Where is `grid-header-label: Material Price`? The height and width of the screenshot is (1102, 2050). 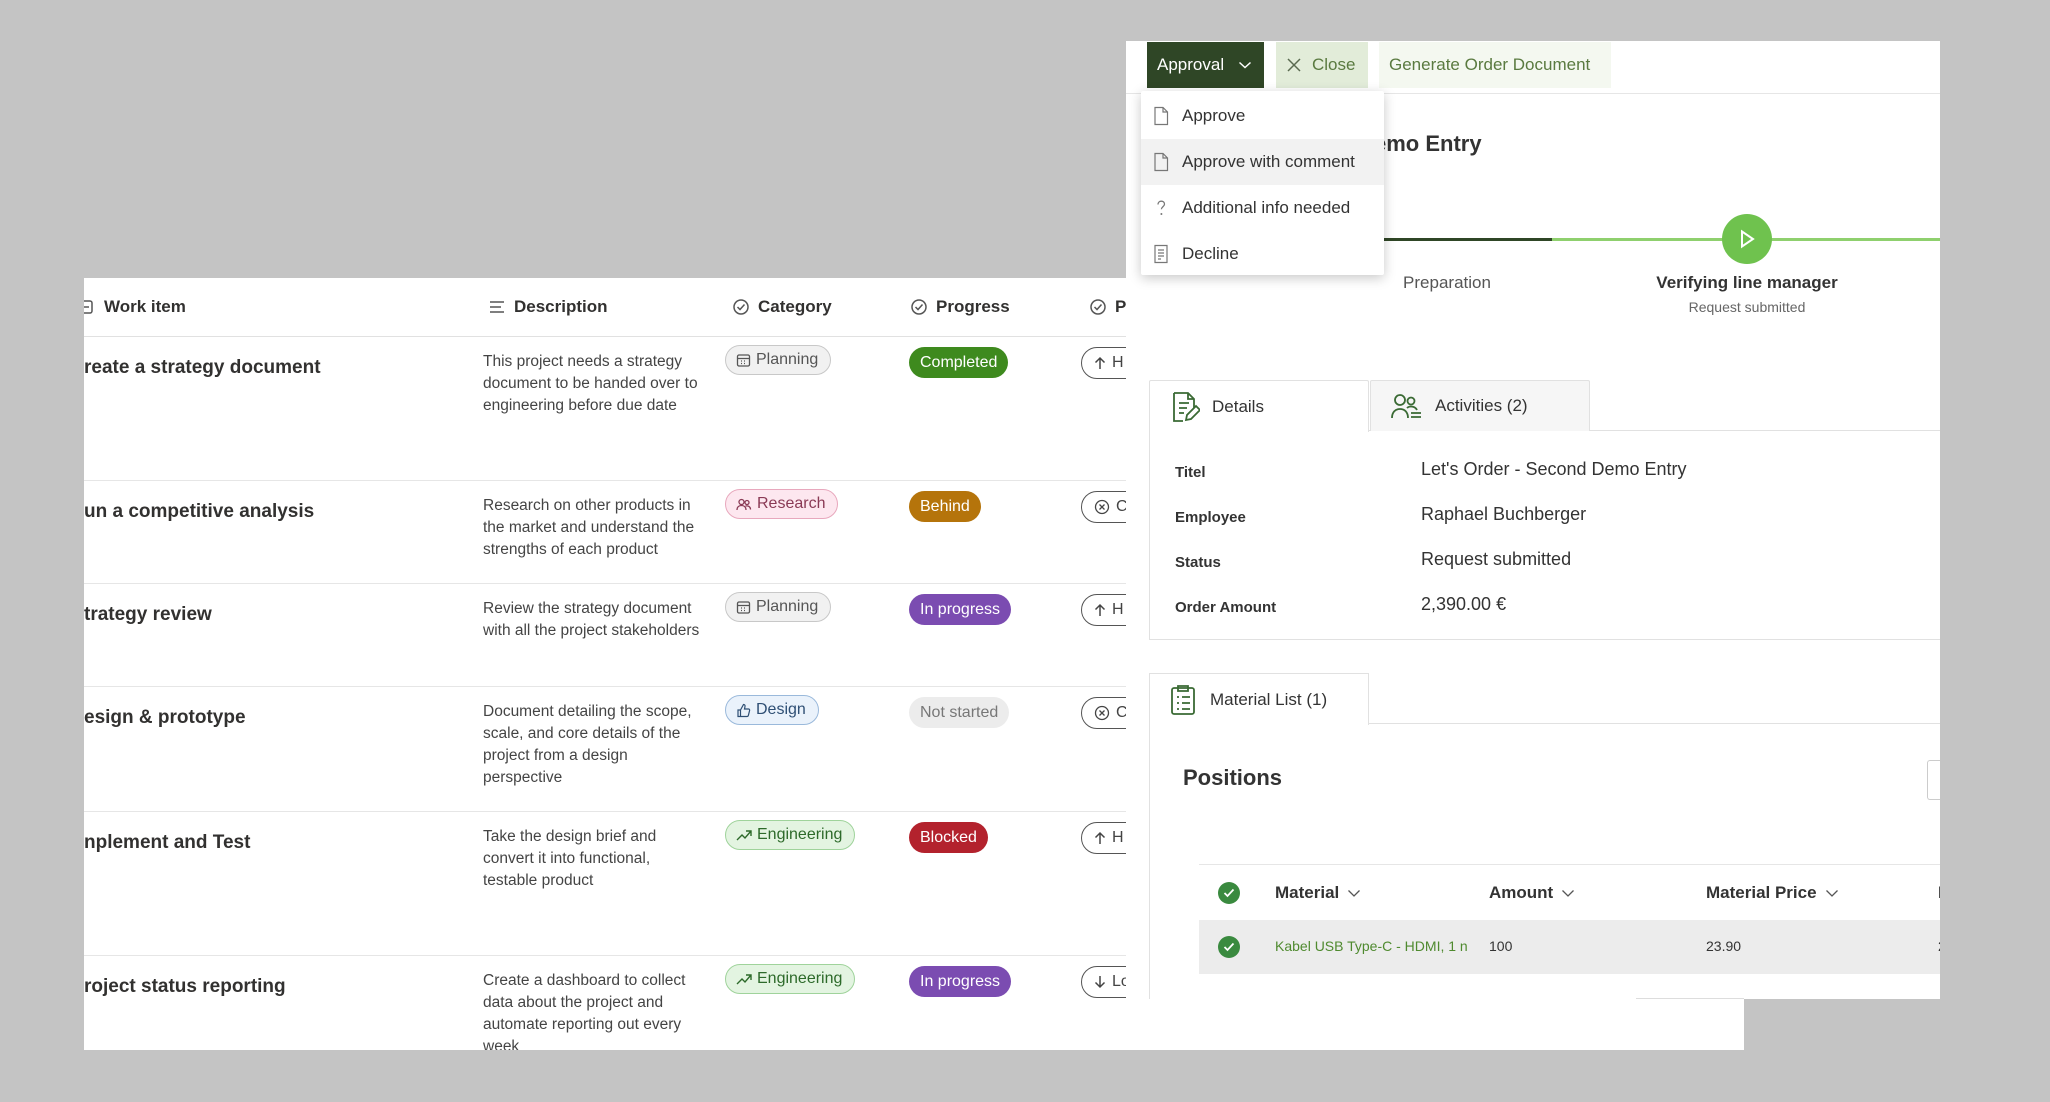 grid-header-label: Material Price is located at coordinates (1761, 892).